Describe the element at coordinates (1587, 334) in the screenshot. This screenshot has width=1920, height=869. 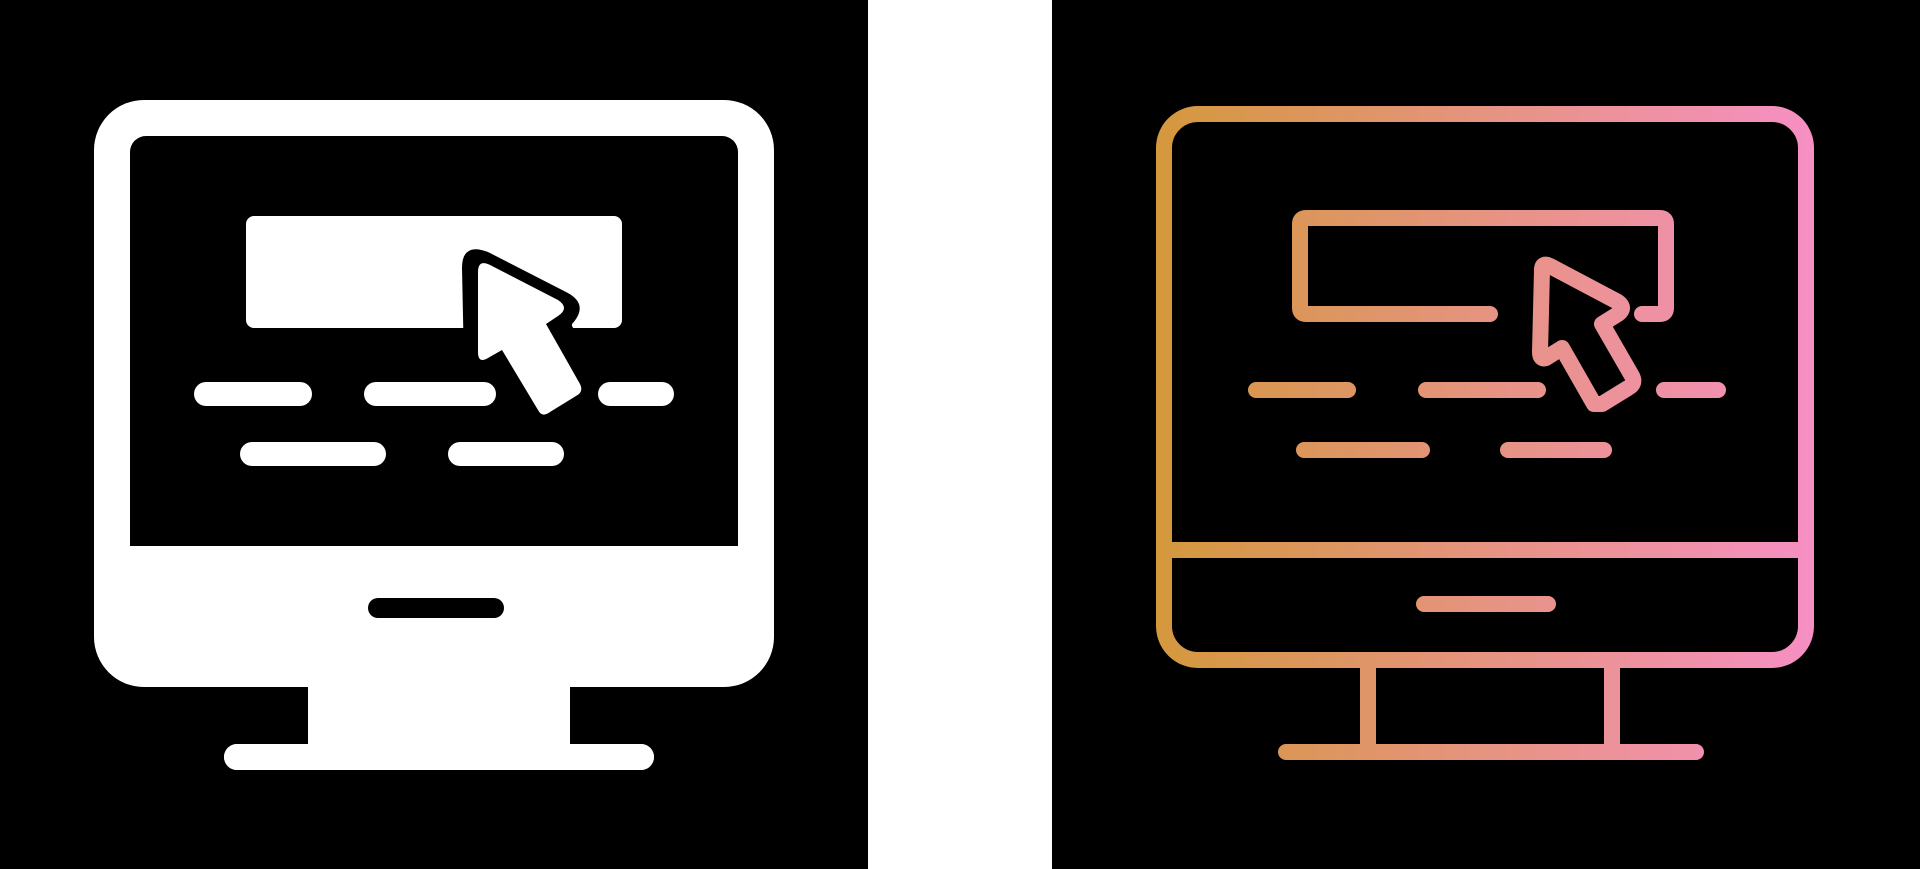
I see `cursor-arrow` at that location.